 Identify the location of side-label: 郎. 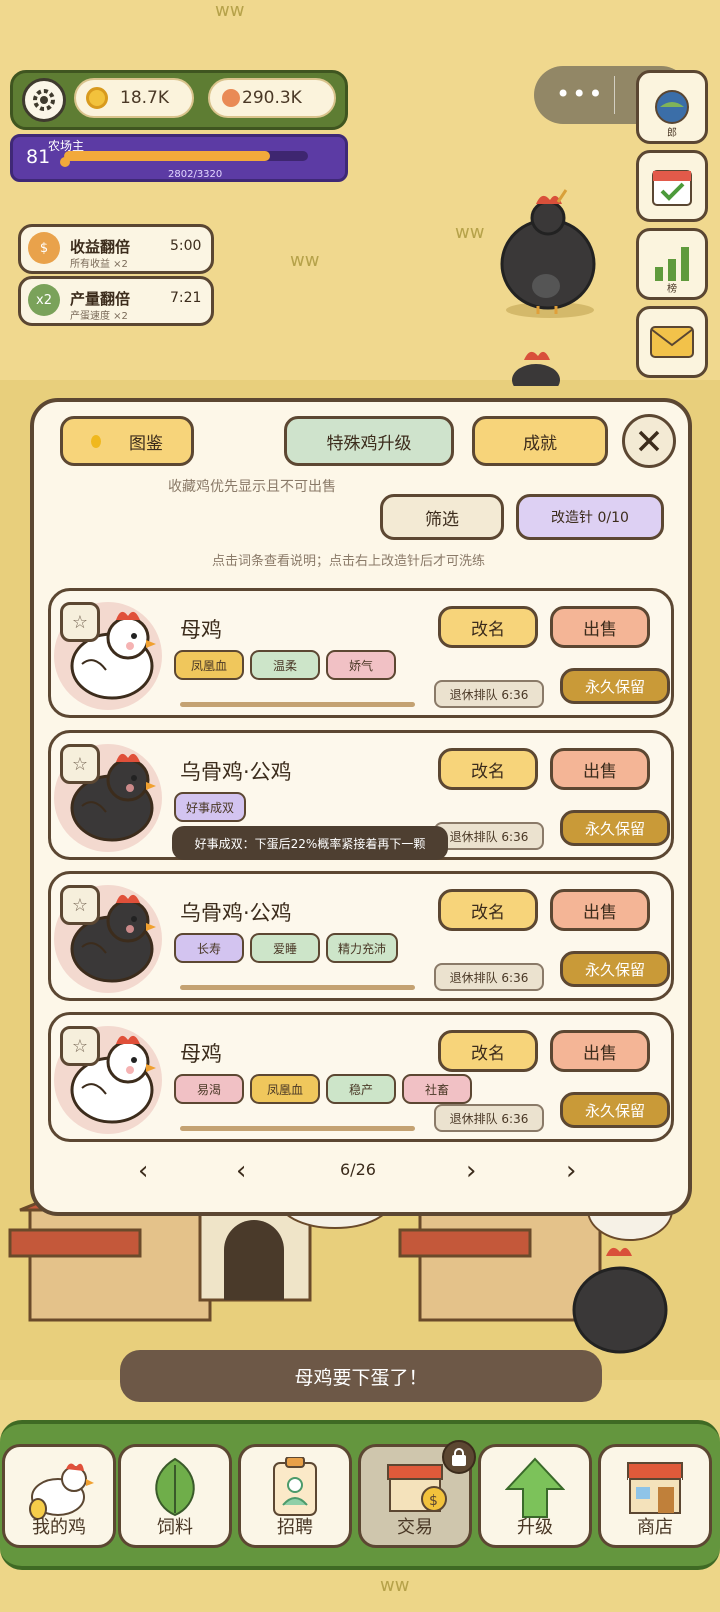
(672, 133).